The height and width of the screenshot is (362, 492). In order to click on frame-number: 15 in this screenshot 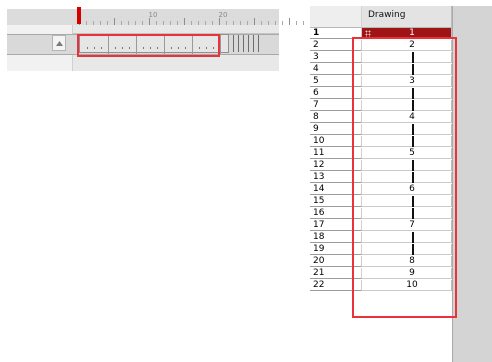, I will do `click(319, 201)`.